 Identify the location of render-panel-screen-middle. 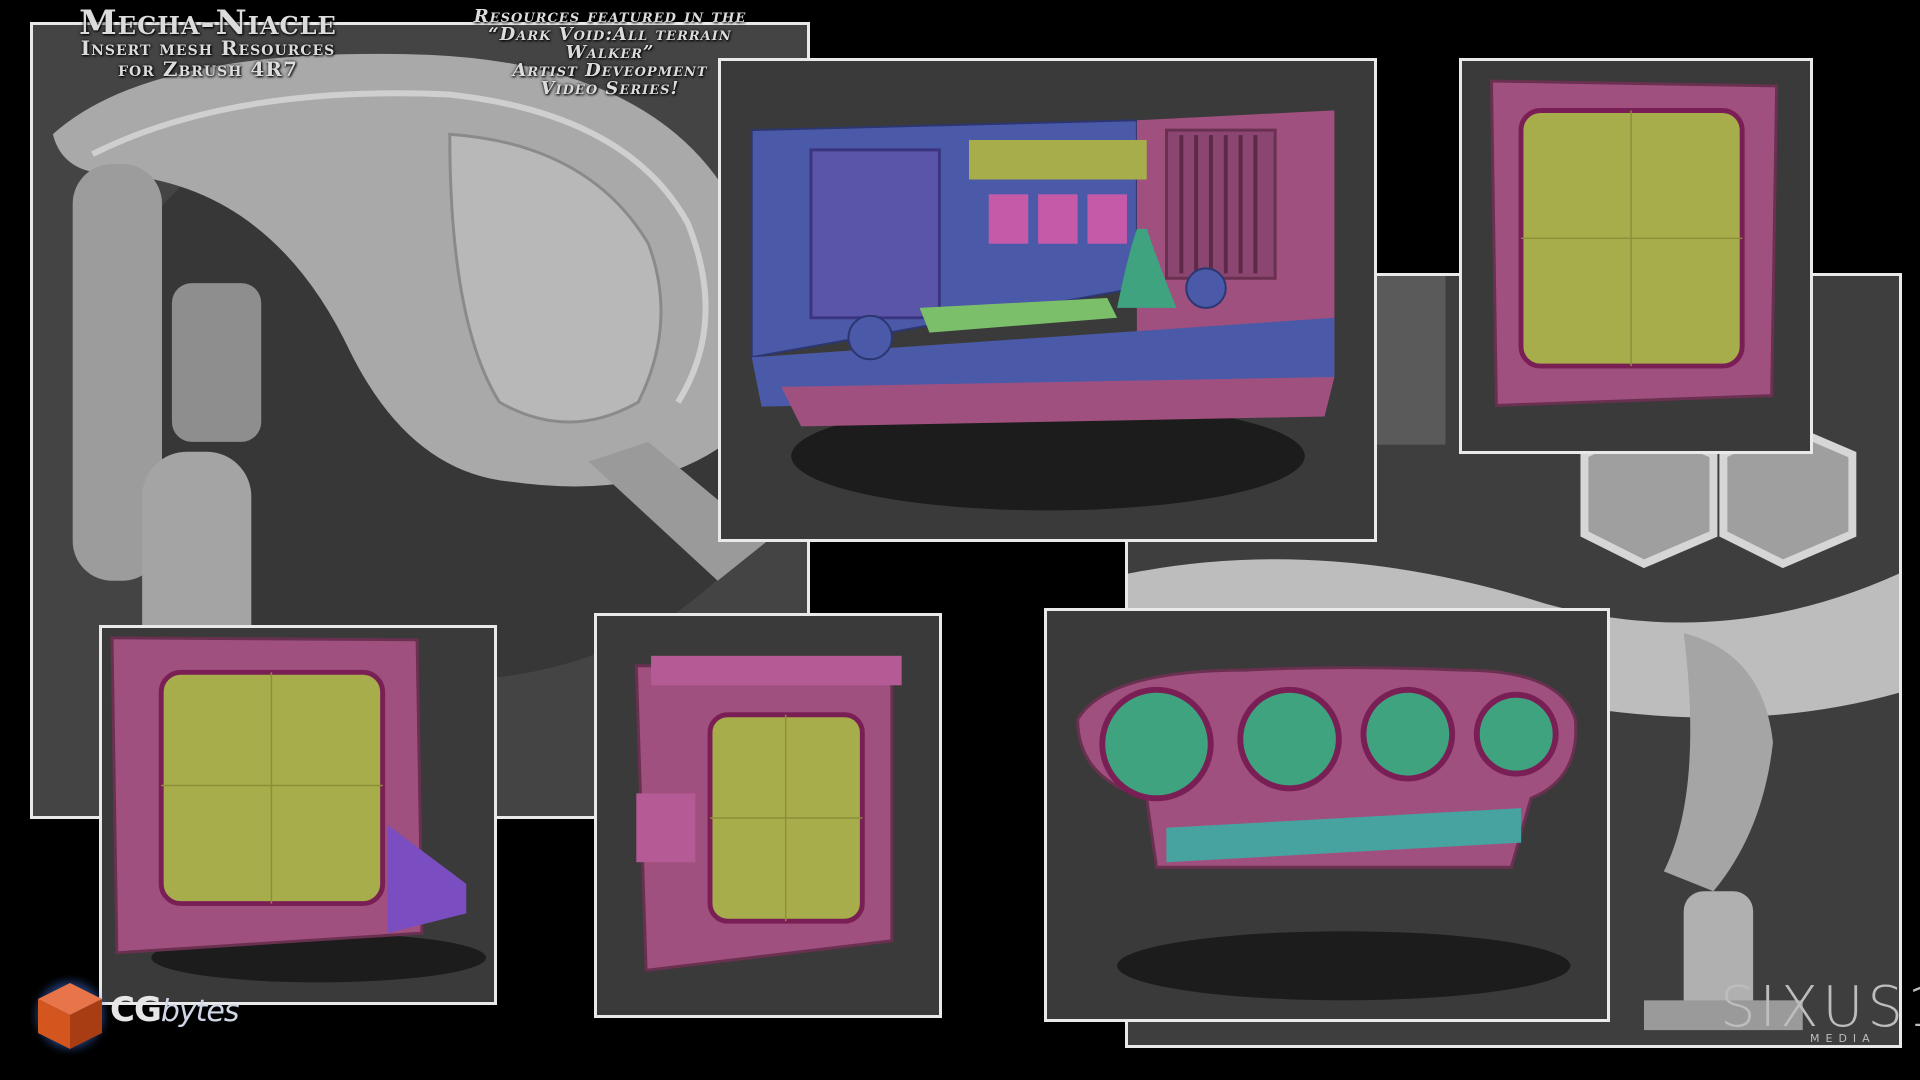
(768, 815).